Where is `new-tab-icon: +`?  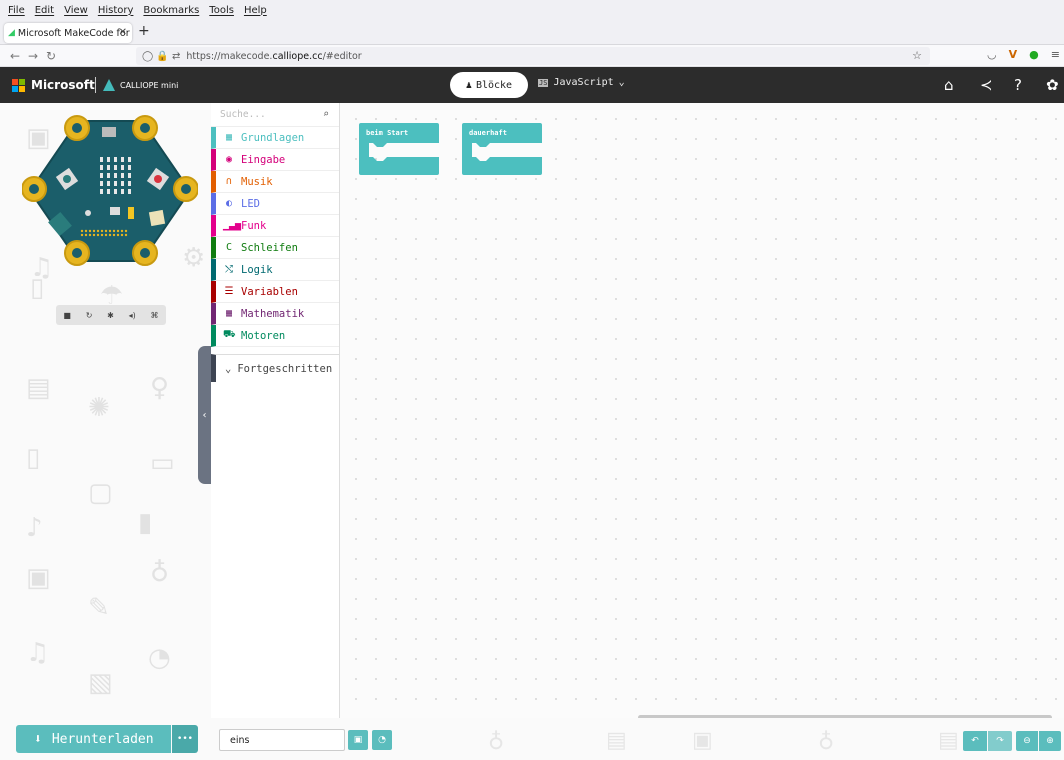 new-tab-icon: + is located at coordinates (144, 31).